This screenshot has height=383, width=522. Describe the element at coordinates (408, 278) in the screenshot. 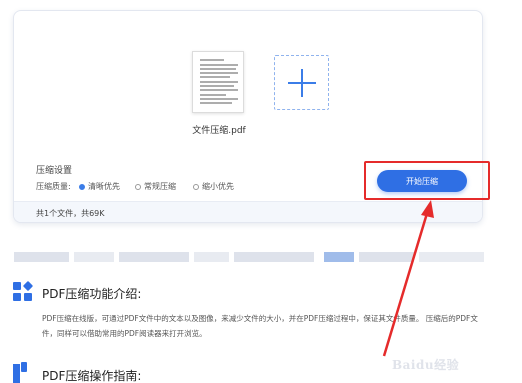

I see `annotation-arrow` at that location.